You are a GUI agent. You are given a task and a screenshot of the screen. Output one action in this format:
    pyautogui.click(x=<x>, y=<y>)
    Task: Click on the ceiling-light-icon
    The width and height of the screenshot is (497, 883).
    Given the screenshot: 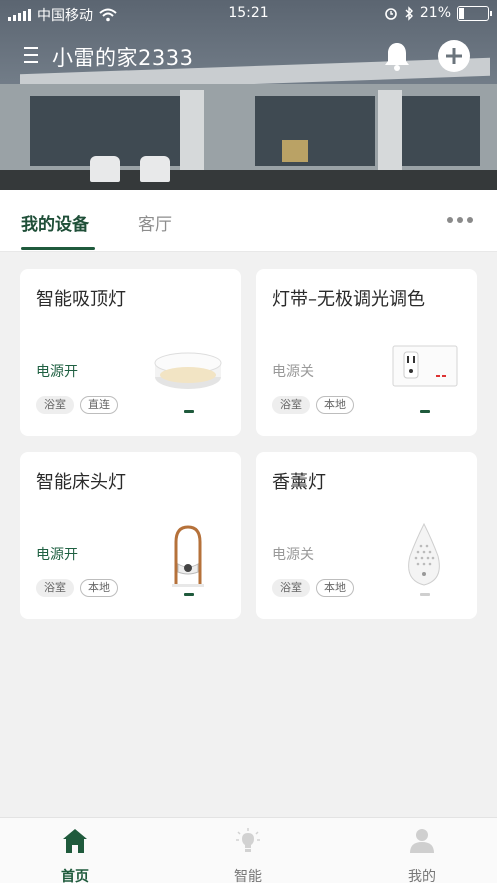 What is the action you would take?
    pyautogui.click(x=188, y=370)
    